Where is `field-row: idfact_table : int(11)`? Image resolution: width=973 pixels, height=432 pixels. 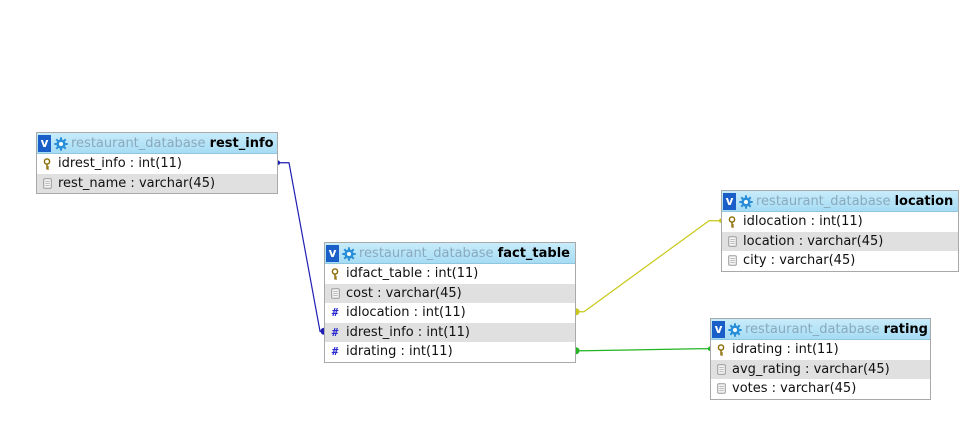 field-row: idfact_table : int(11) is located at coordinates (450, 274).